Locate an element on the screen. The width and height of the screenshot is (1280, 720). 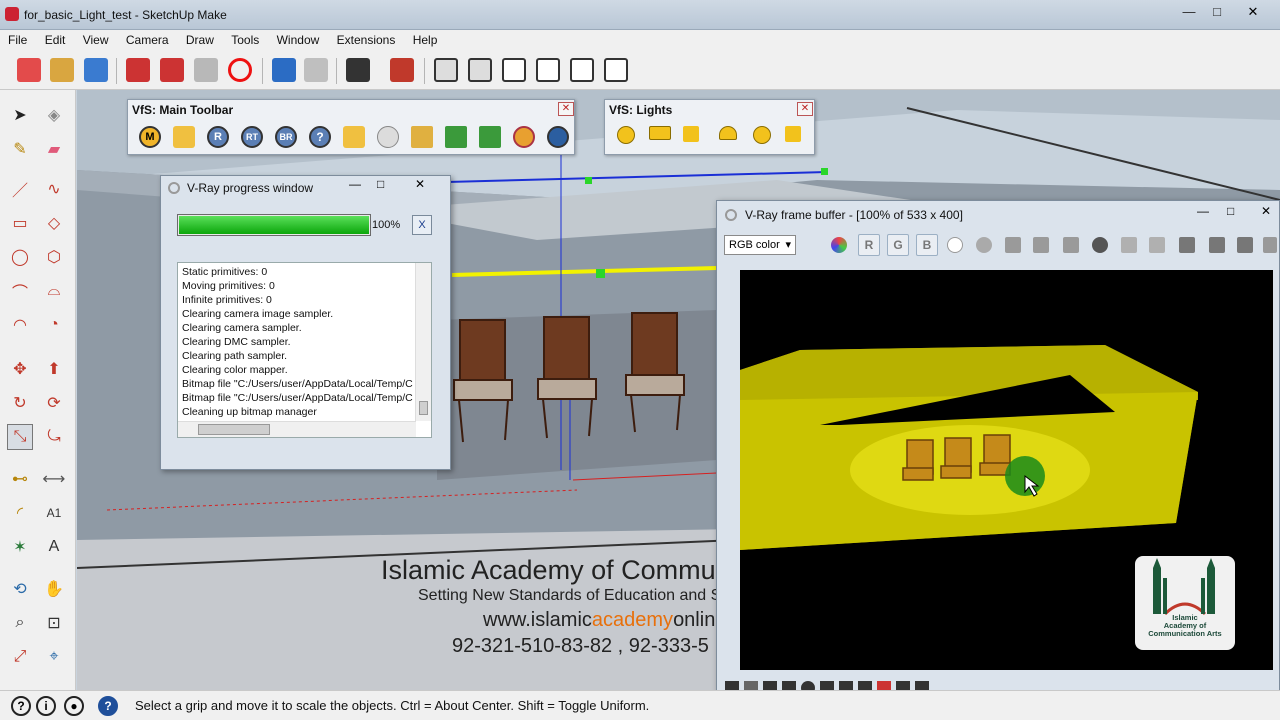
spot-light-icon is located at coordinates (691, 134).